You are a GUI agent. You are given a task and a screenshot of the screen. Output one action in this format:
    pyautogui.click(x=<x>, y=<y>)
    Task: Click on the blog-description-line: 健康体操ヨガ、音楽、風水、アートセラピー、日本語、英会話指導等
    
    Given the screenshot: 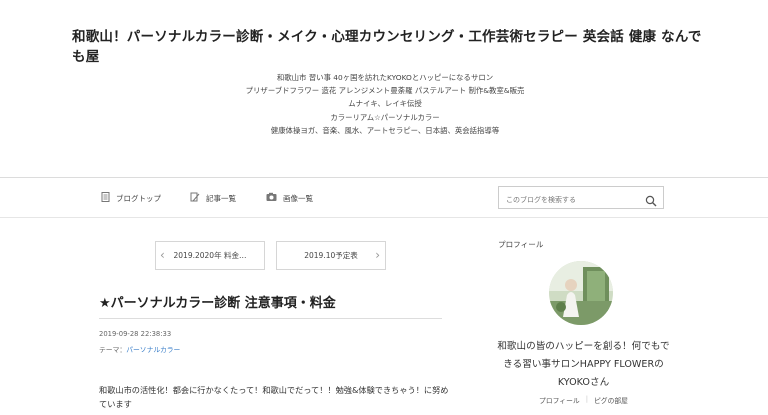 What is the action you would take?
    pyautogui.click(x=385, y=130)
    